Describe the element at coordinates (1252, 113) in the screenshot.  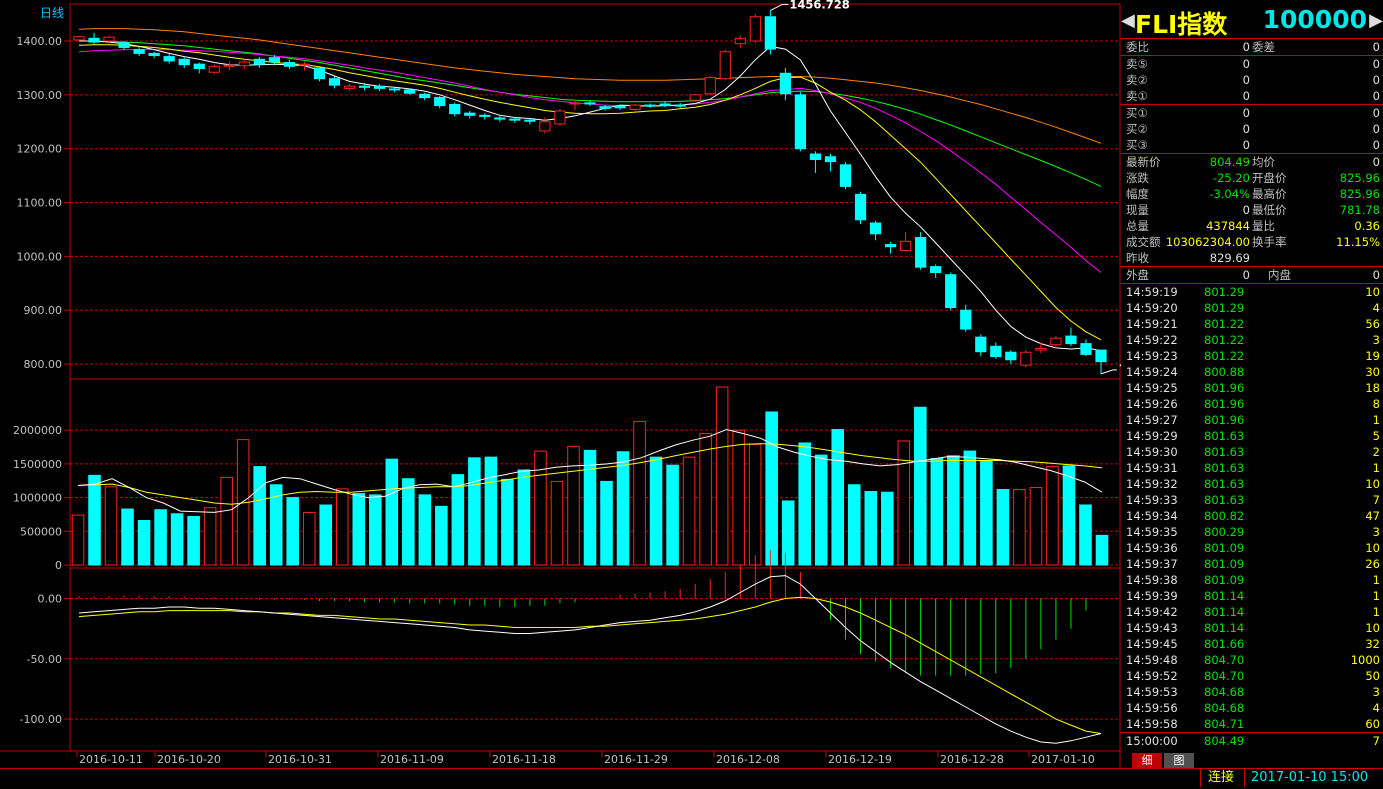
I see `bids-row: 买① 0 0` at that location.